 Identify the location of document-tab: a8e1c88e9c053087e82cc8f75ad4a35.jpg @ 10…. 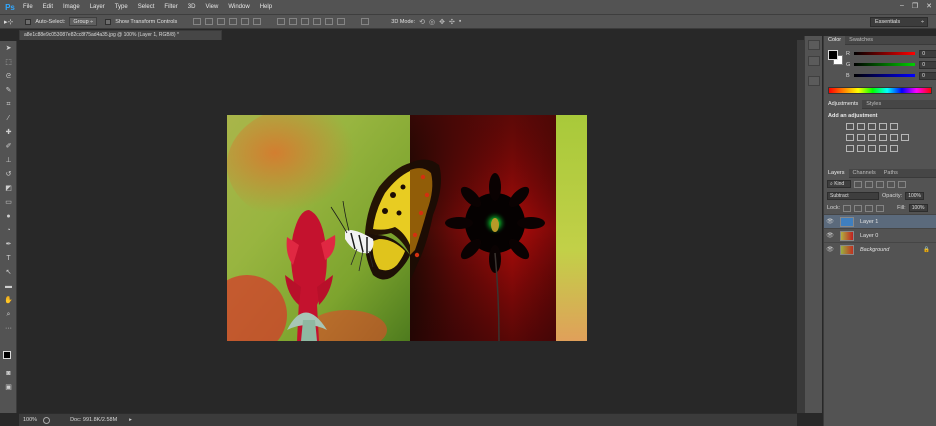
(120, 35).